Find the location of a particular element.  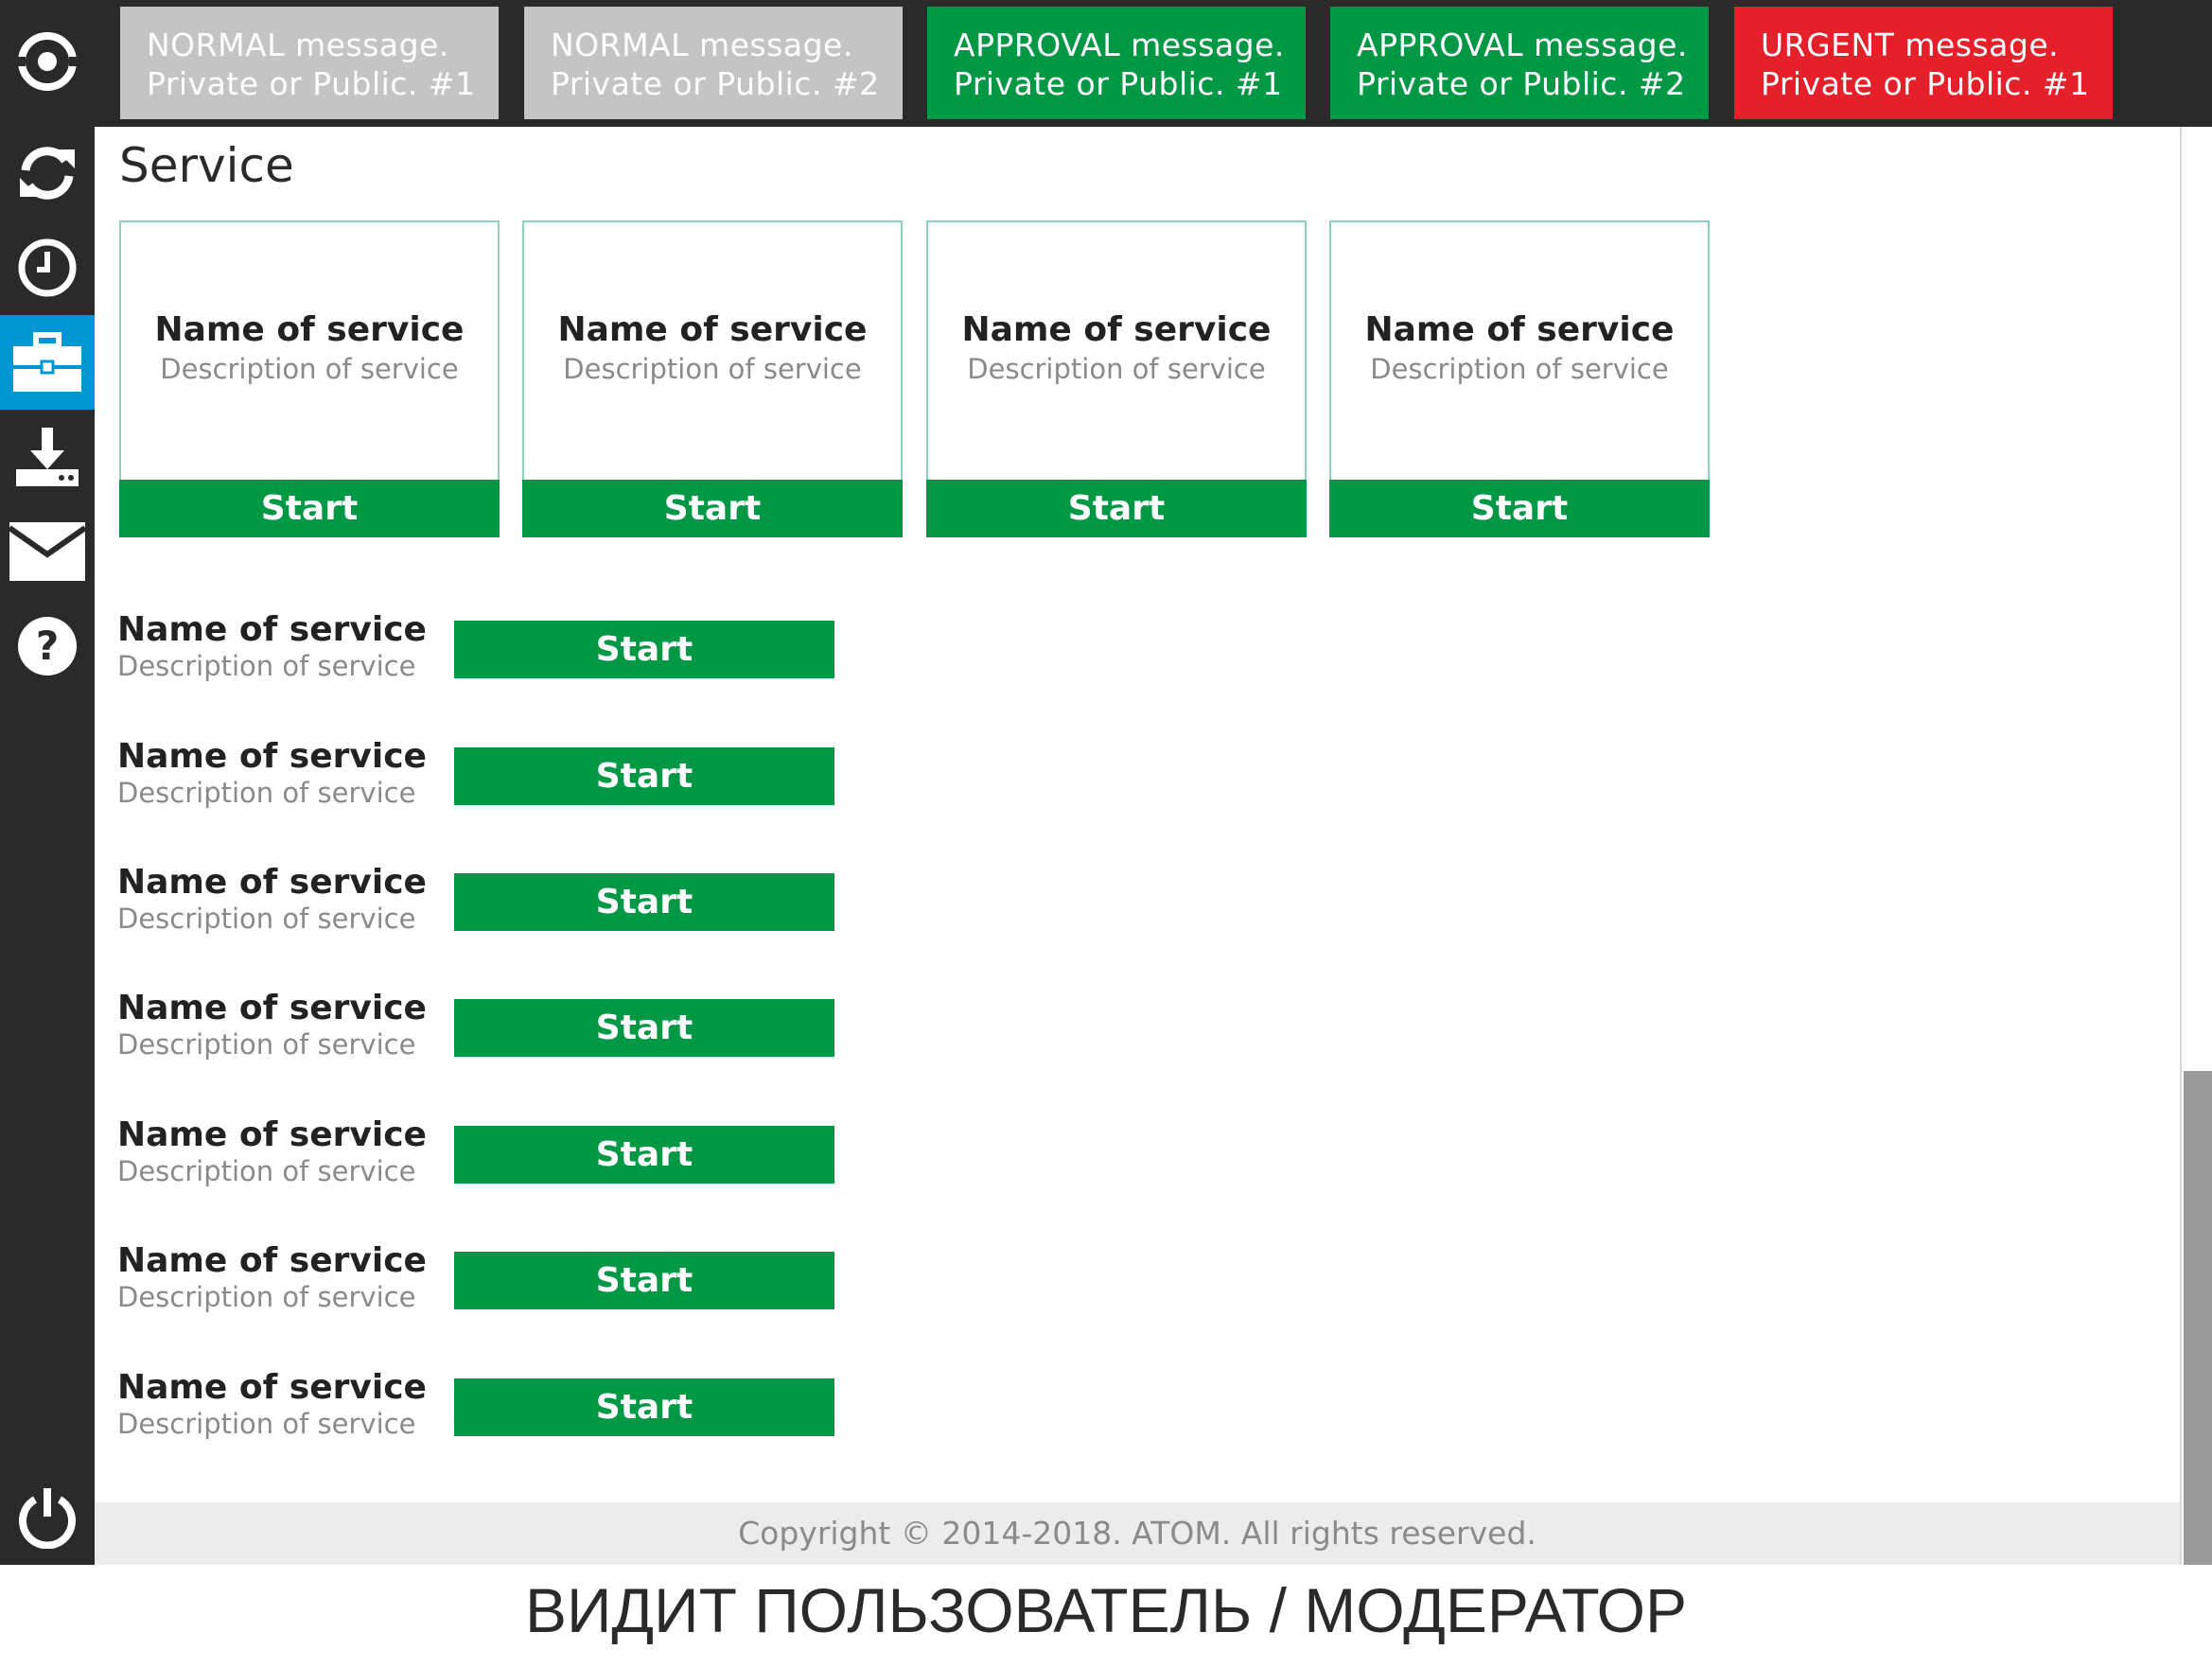

help-icon: ? is located at coordinates (47, 646).